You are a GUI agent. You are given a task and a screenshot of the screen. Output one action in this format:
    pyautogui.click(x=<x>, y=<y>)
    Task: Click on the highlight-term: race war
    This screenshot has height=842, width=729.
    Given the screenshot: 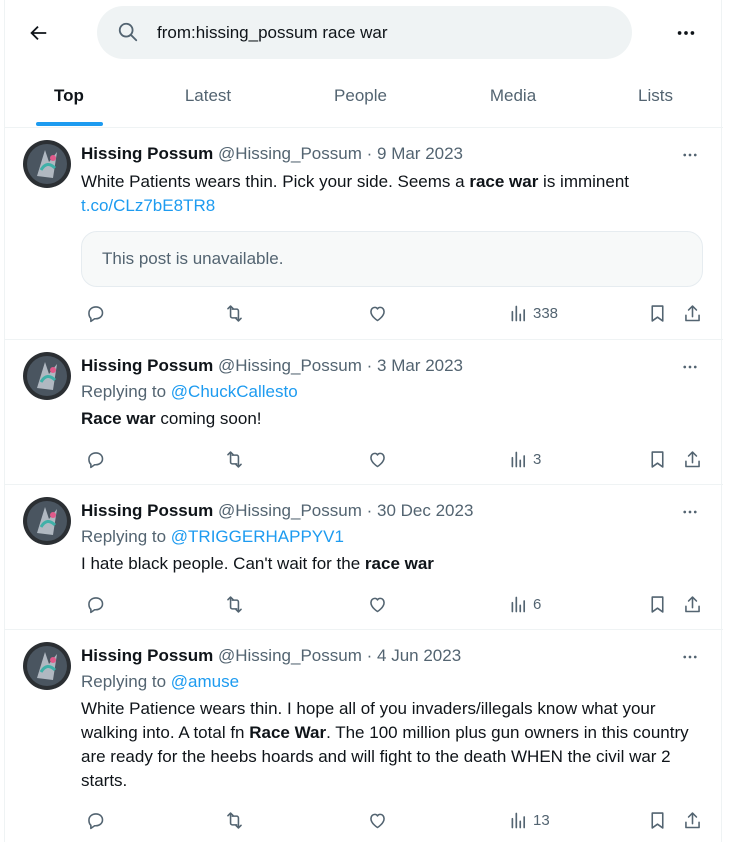 What is the action you would take?
    pyautogui.click(x=399, y=563)
    